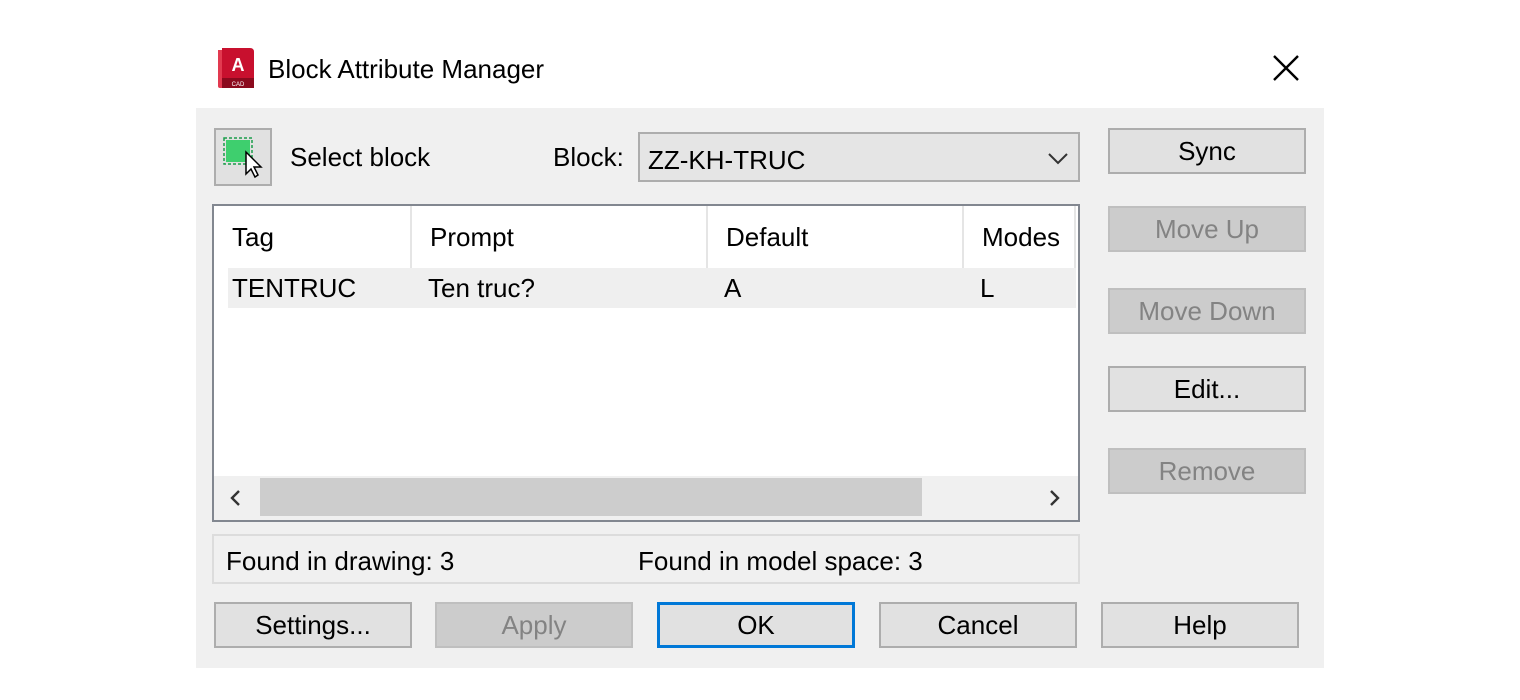 This screenshot has height=700, width=1520. What do you see at coordinates (1058, 159) in the screenshot?
I see `chevron-down-icon` at bounding box center [1058, 159].